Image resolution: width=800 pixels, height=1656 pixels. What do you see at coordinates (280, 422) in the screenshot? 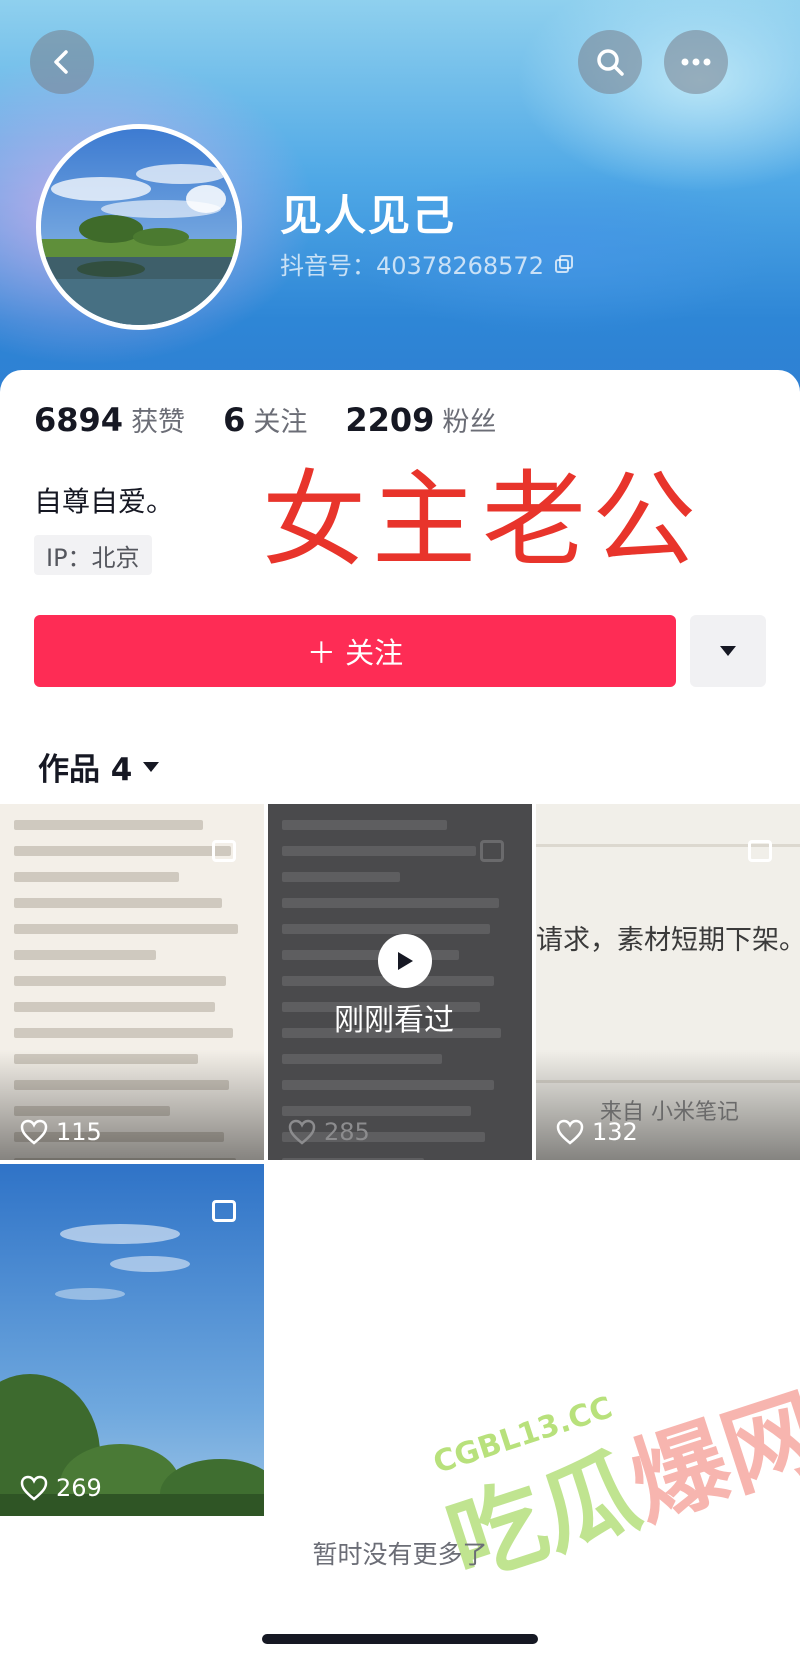
I see `stat-following-label: 关注` at bounding box center [280, 422].